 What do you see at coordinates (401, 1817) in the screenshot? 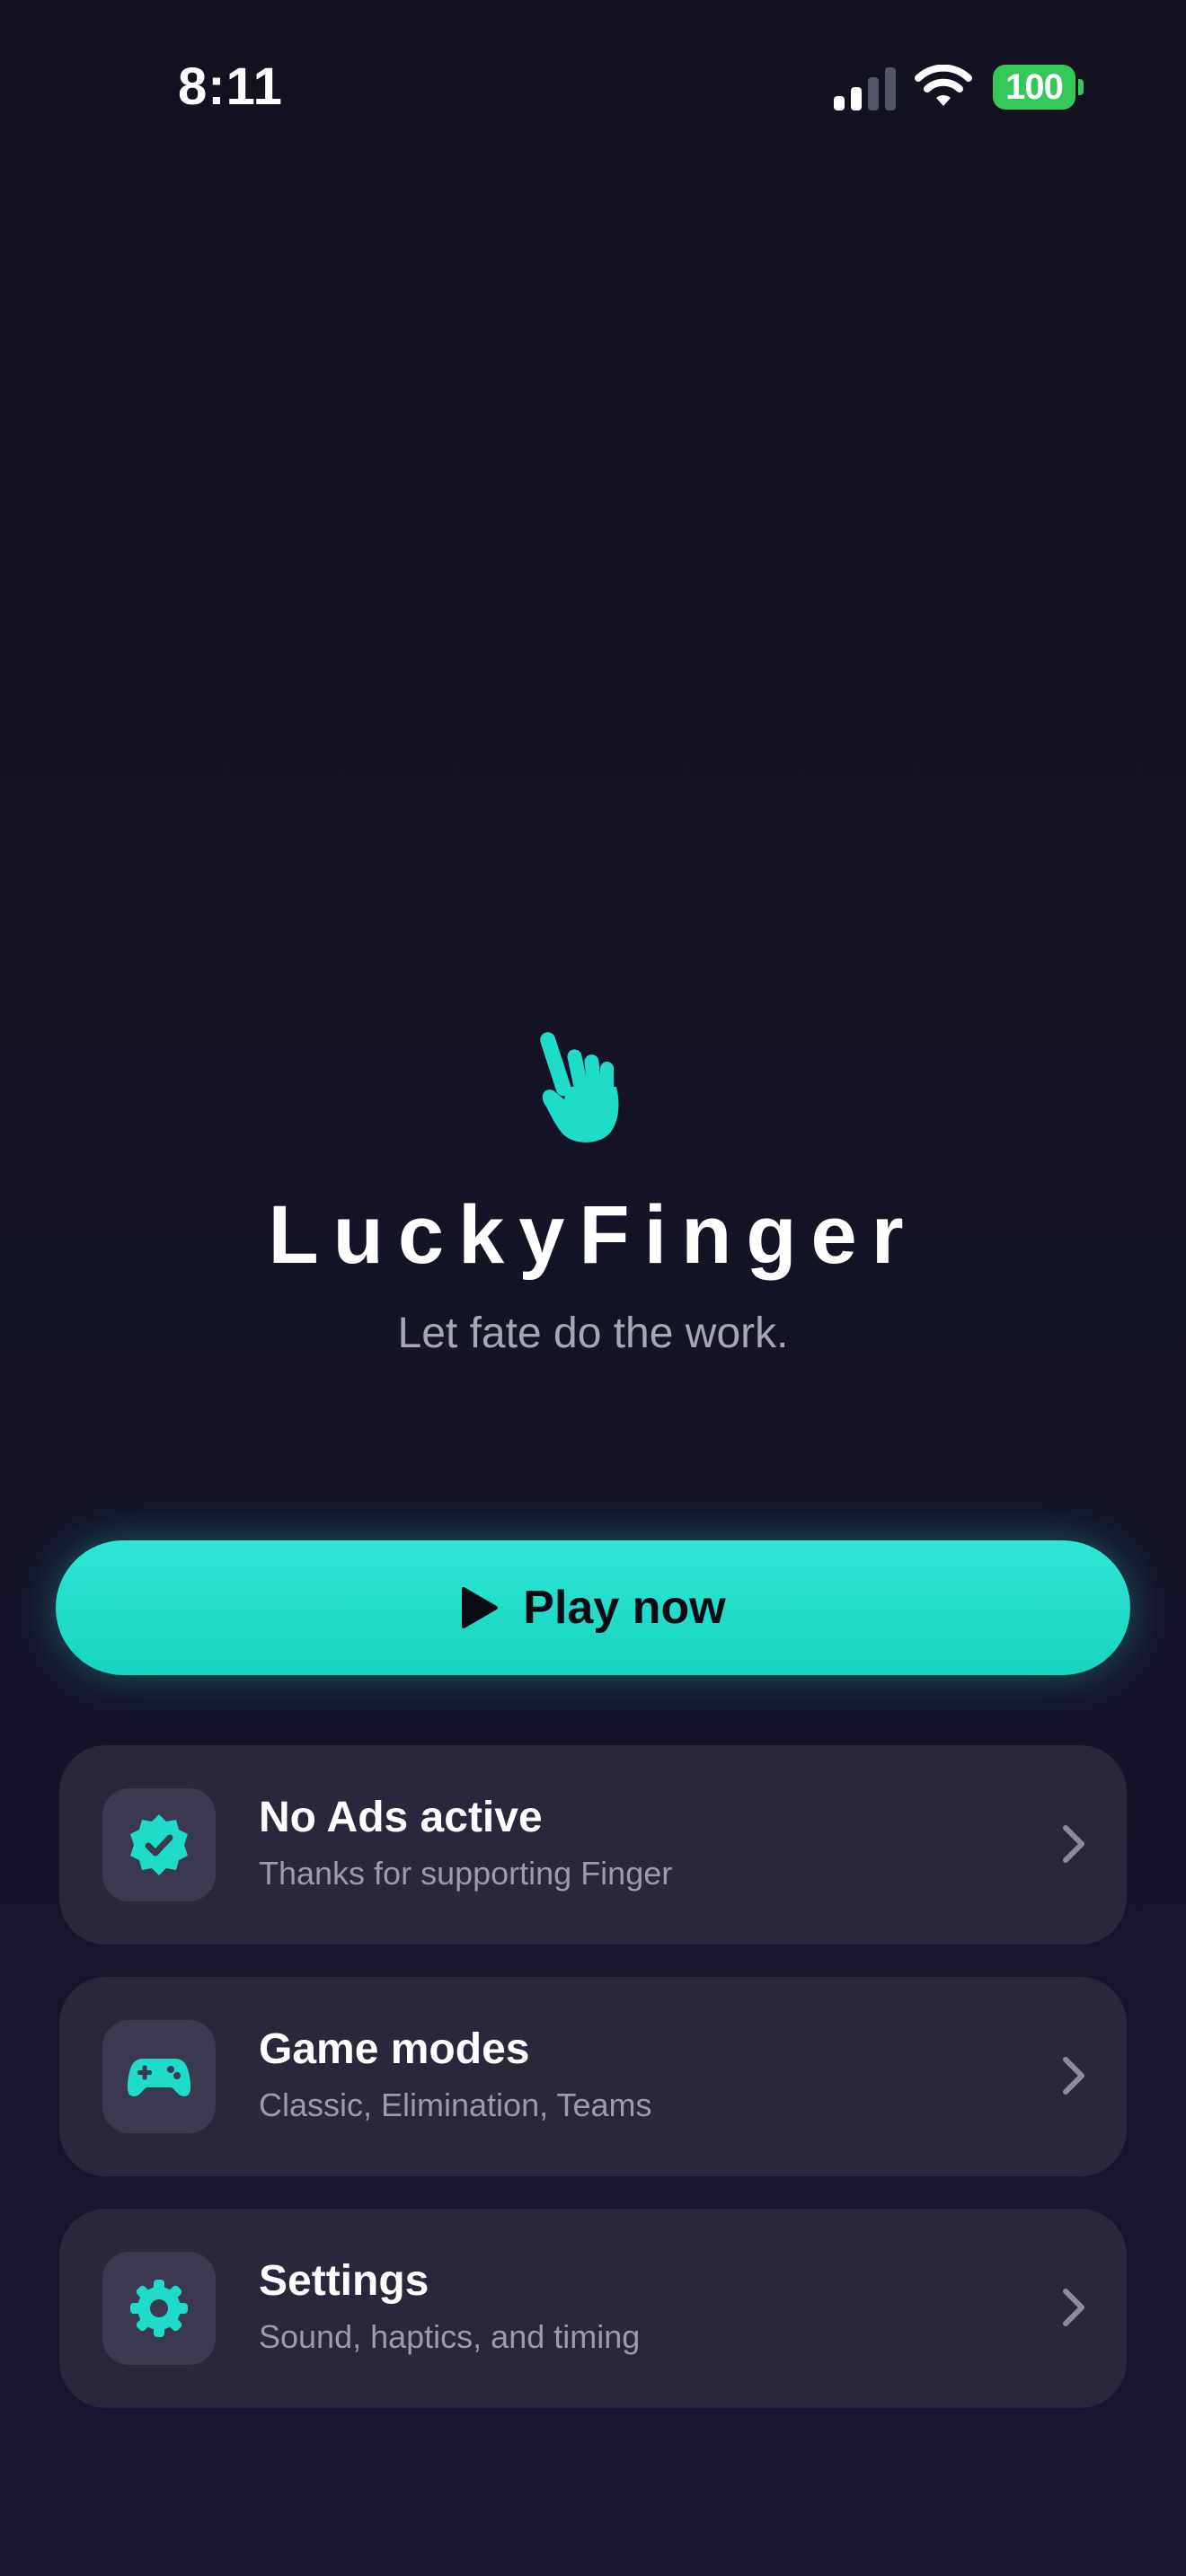
I see `menu-item-title: No Ads active` at bounding box center [401, 1817].